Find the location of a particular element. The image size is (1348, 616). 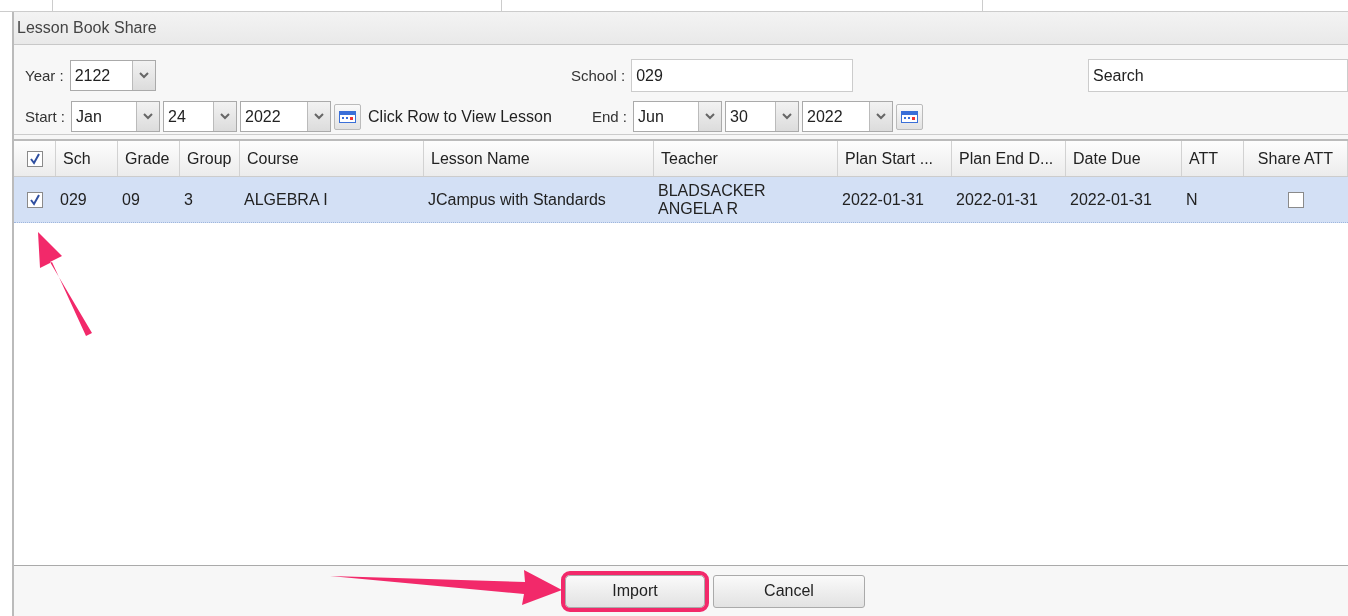

month-dropdown: Jun is located at coordinates (678, 116).